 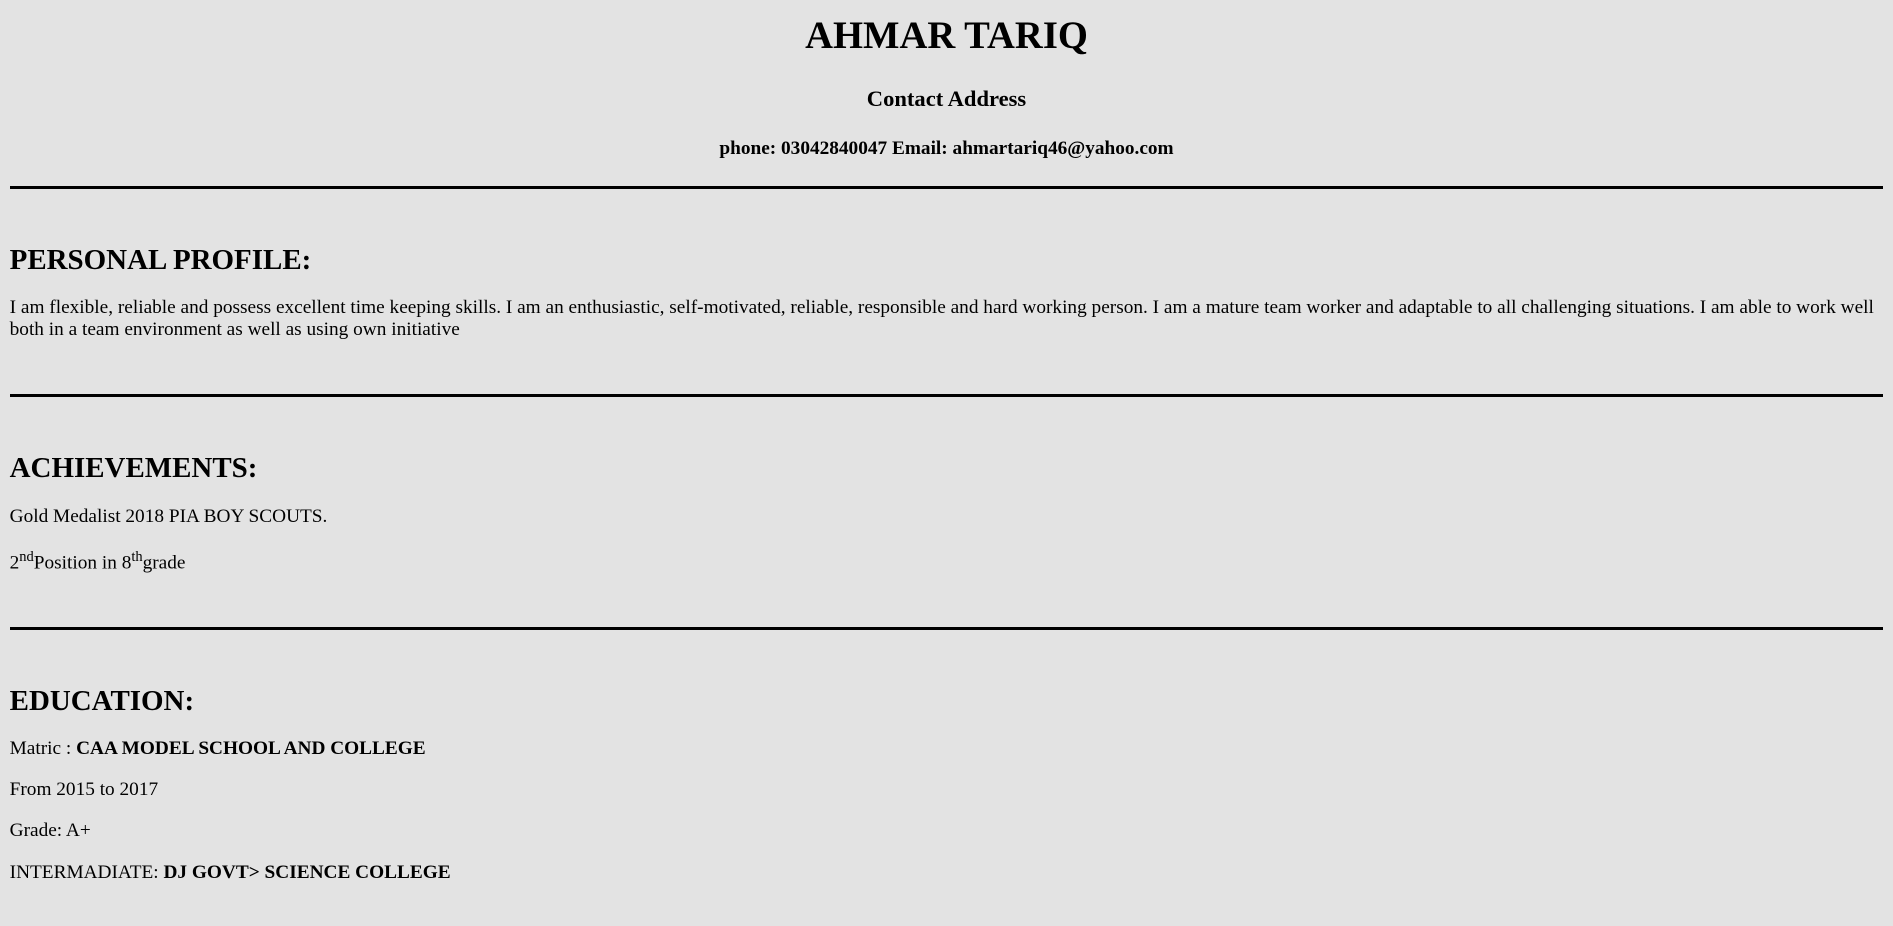 What do you see at coordinates (14, 563) in the screenshot?
I see `text: 2` at bounding box center [14, 563].